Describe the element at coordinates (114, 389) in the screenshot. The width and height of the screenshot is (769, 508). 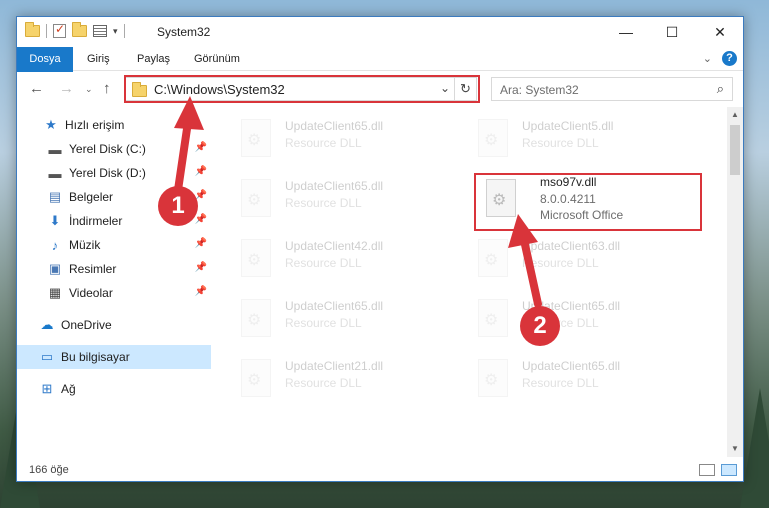
I see `sidebar-item-network: ⊞ Ağ` at that location.